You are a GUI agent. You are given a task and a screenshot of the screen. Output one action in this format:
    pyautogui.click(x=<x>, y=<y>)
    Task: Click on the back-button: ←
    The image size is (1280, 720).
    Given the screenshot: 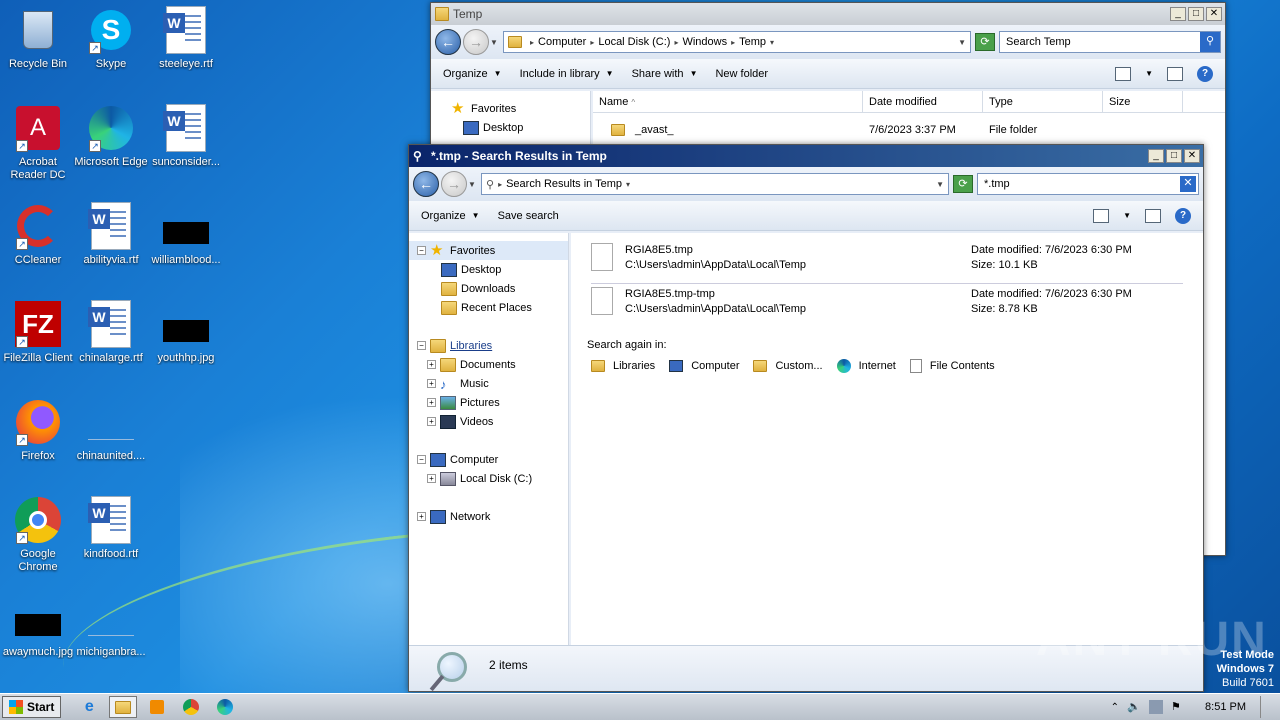 What is the action you would take?
    pyautogui.click(x=426, y=184)
    